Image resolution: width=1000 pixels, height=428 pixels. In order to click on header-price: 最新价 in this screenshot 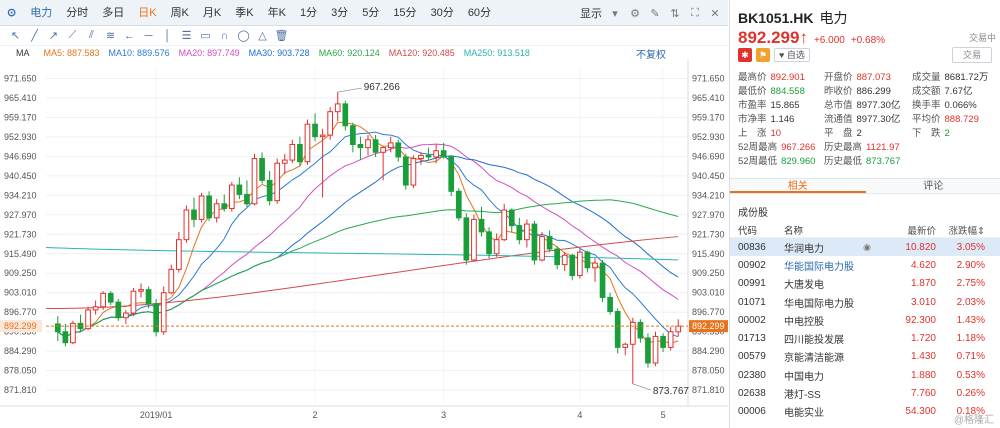, I will do `click(908, 230)`.